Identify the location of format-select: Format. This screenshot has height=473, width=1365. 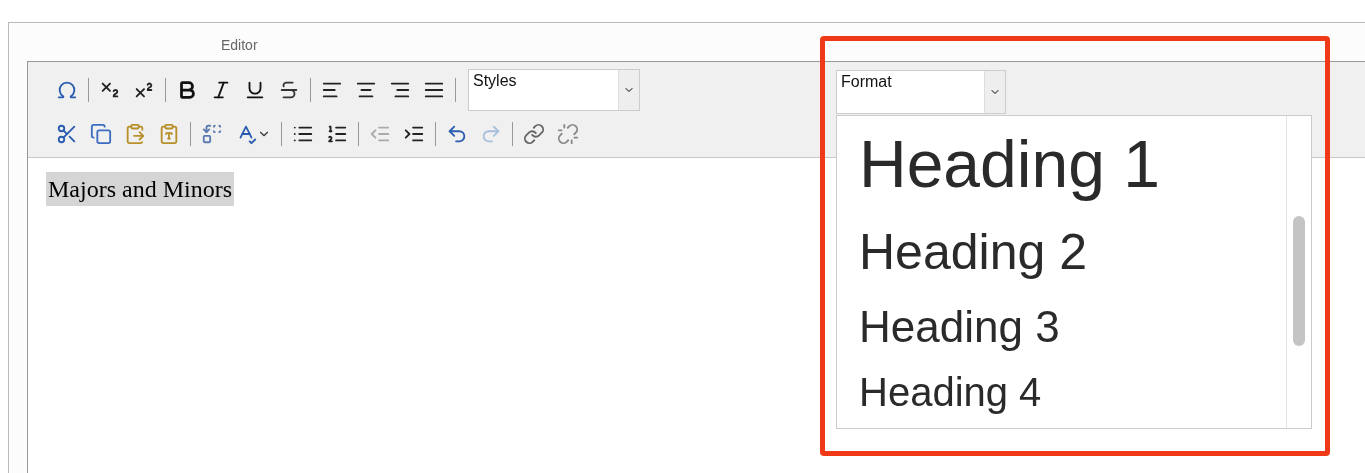
(921, 92).